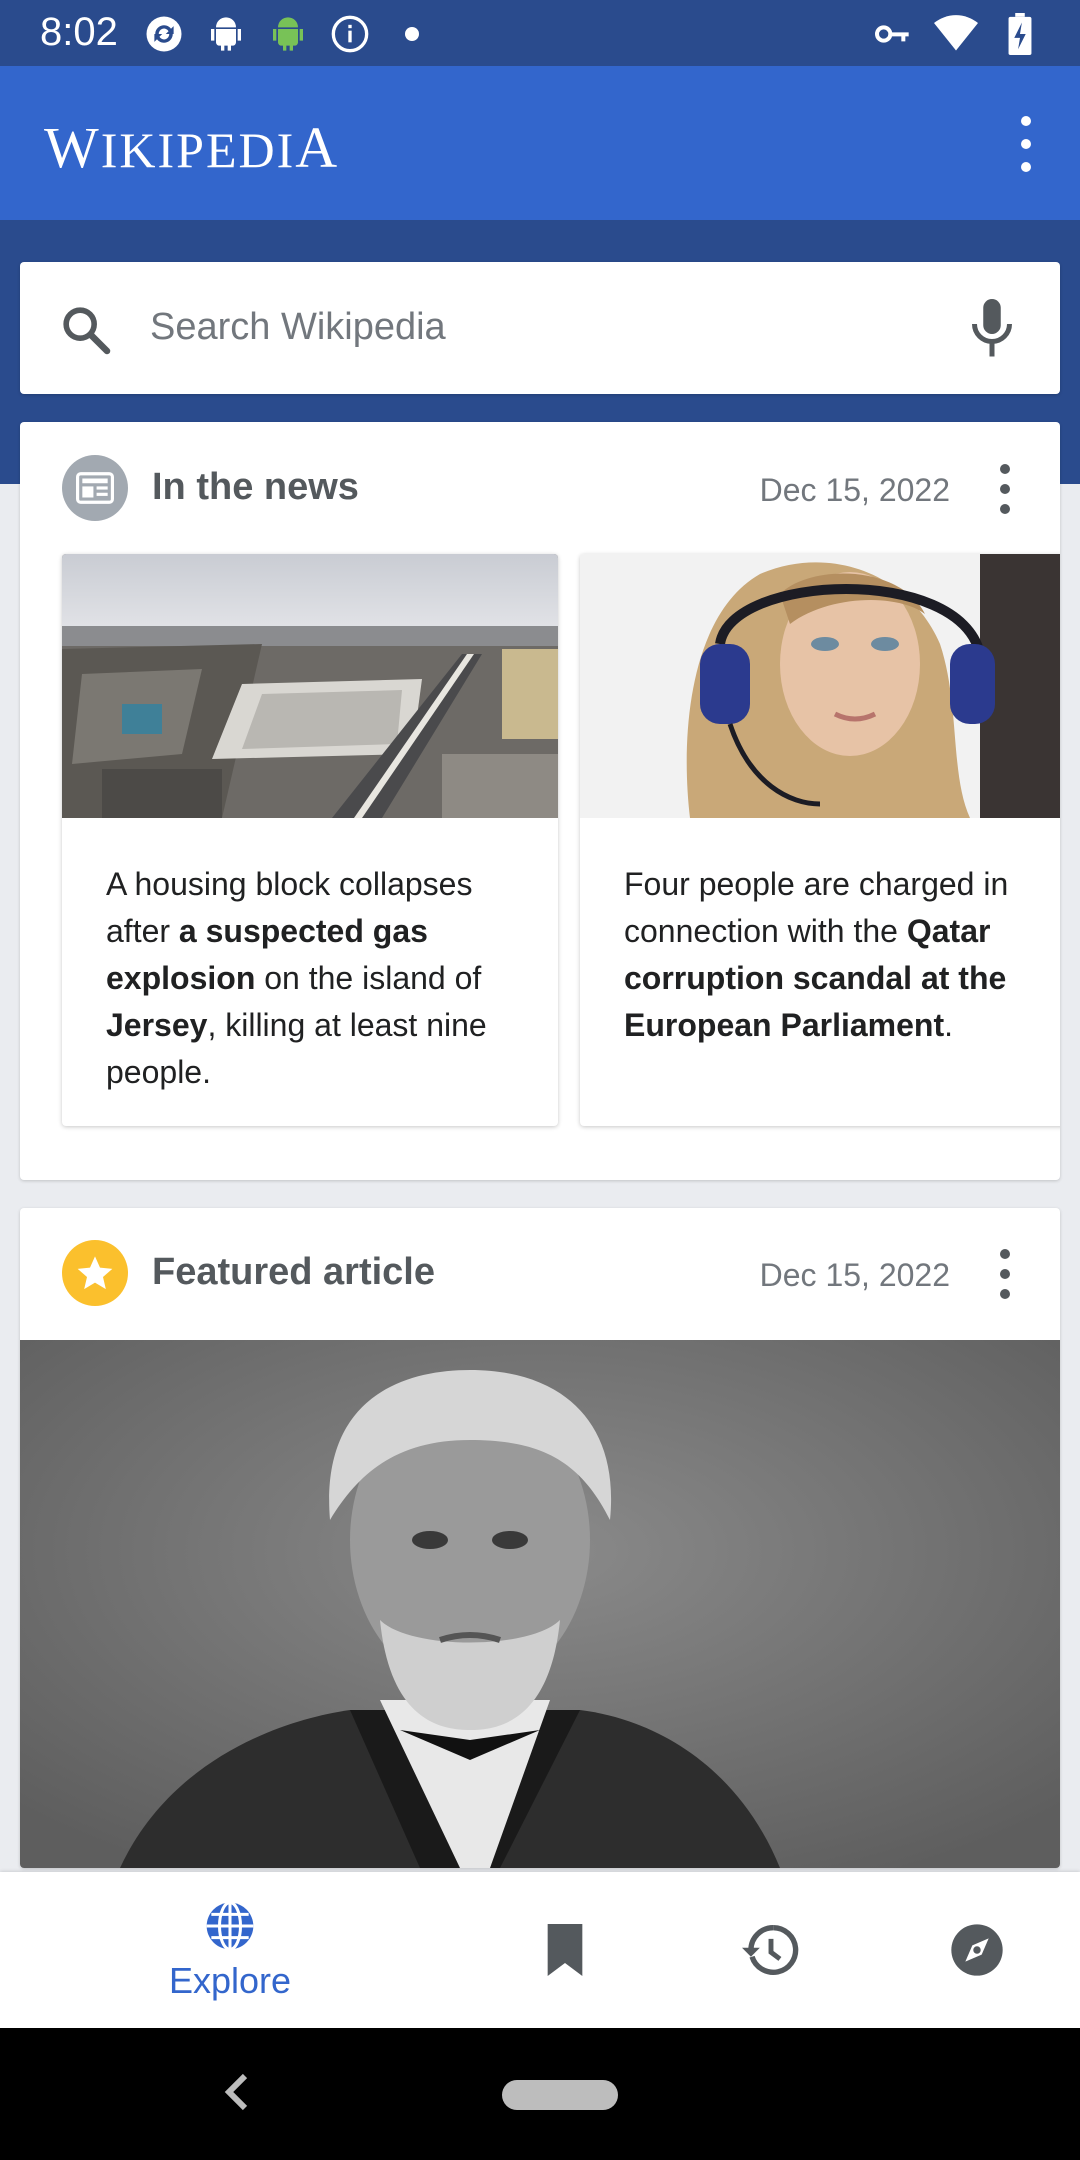  I want to click on nav-suggested-edits, so click(977, 1950).